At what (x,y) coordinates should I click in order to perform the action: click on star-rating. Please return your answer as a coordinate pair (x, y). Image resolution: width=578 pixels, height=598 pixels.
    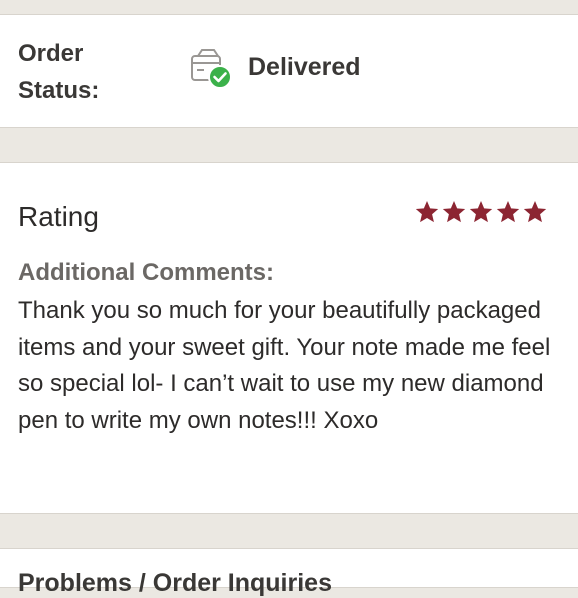
    Looking at the image, I should click on (481, 212).